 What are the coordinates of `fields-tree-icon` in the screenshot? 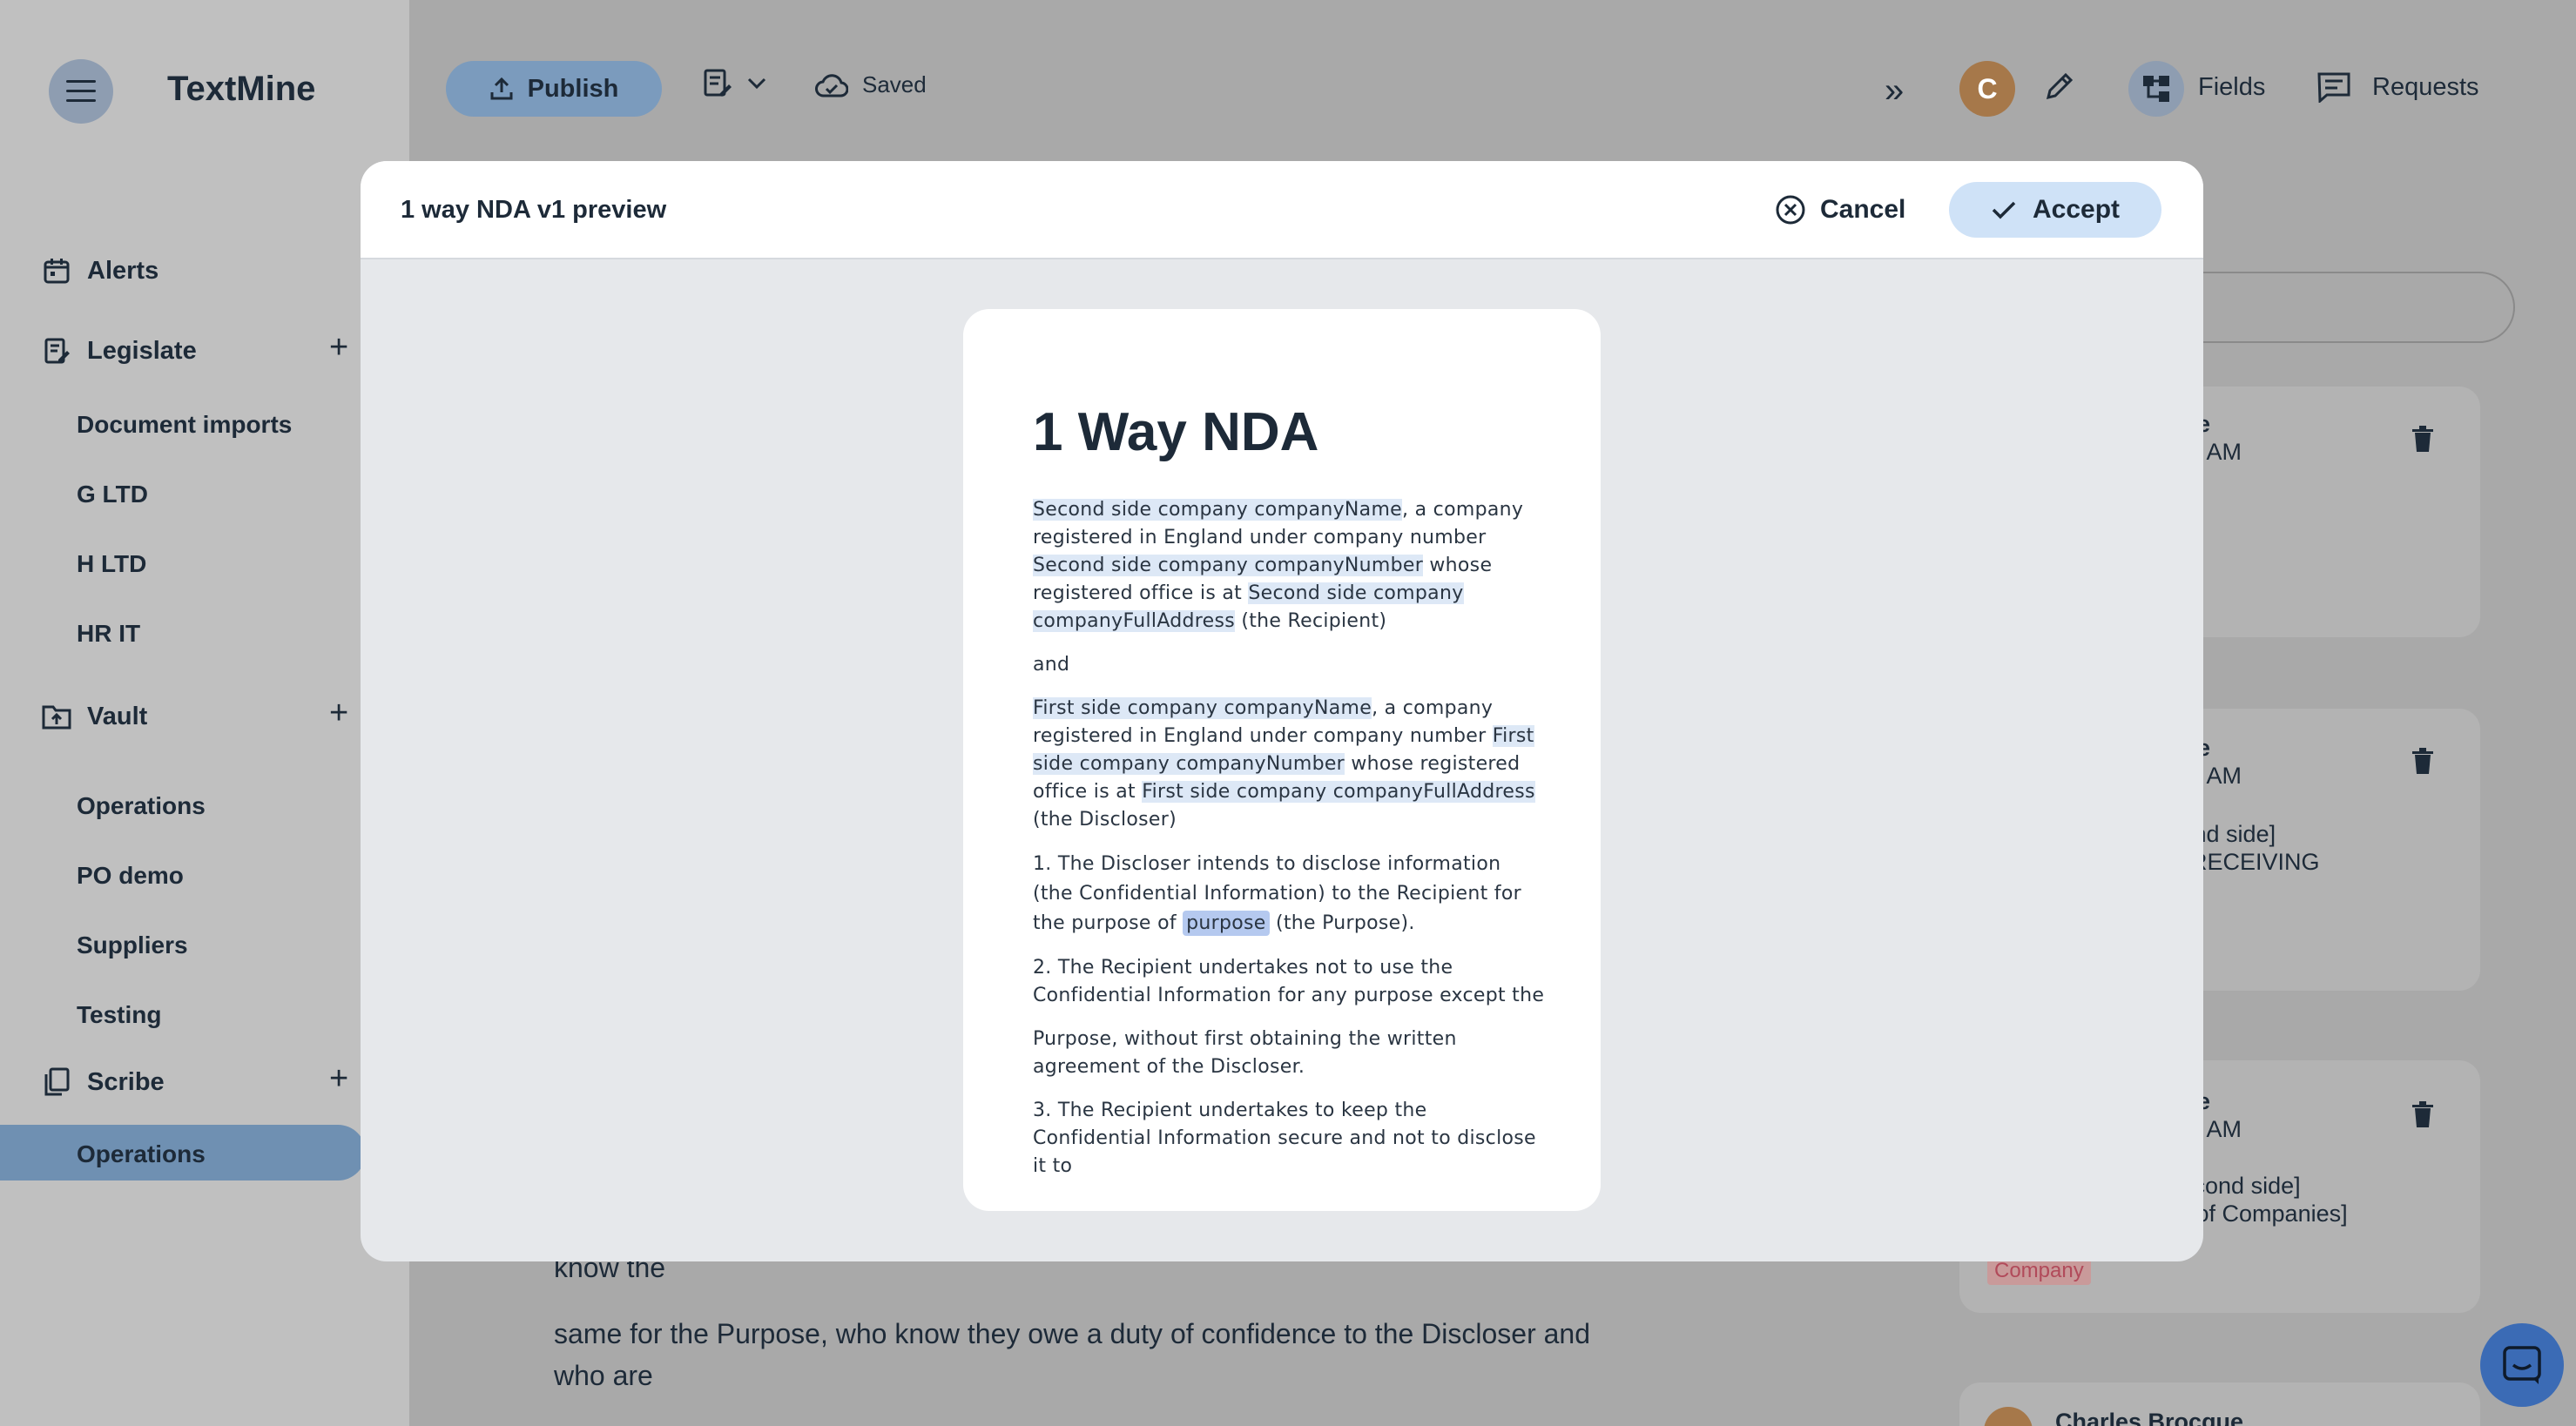 It's located at (2156, 89).